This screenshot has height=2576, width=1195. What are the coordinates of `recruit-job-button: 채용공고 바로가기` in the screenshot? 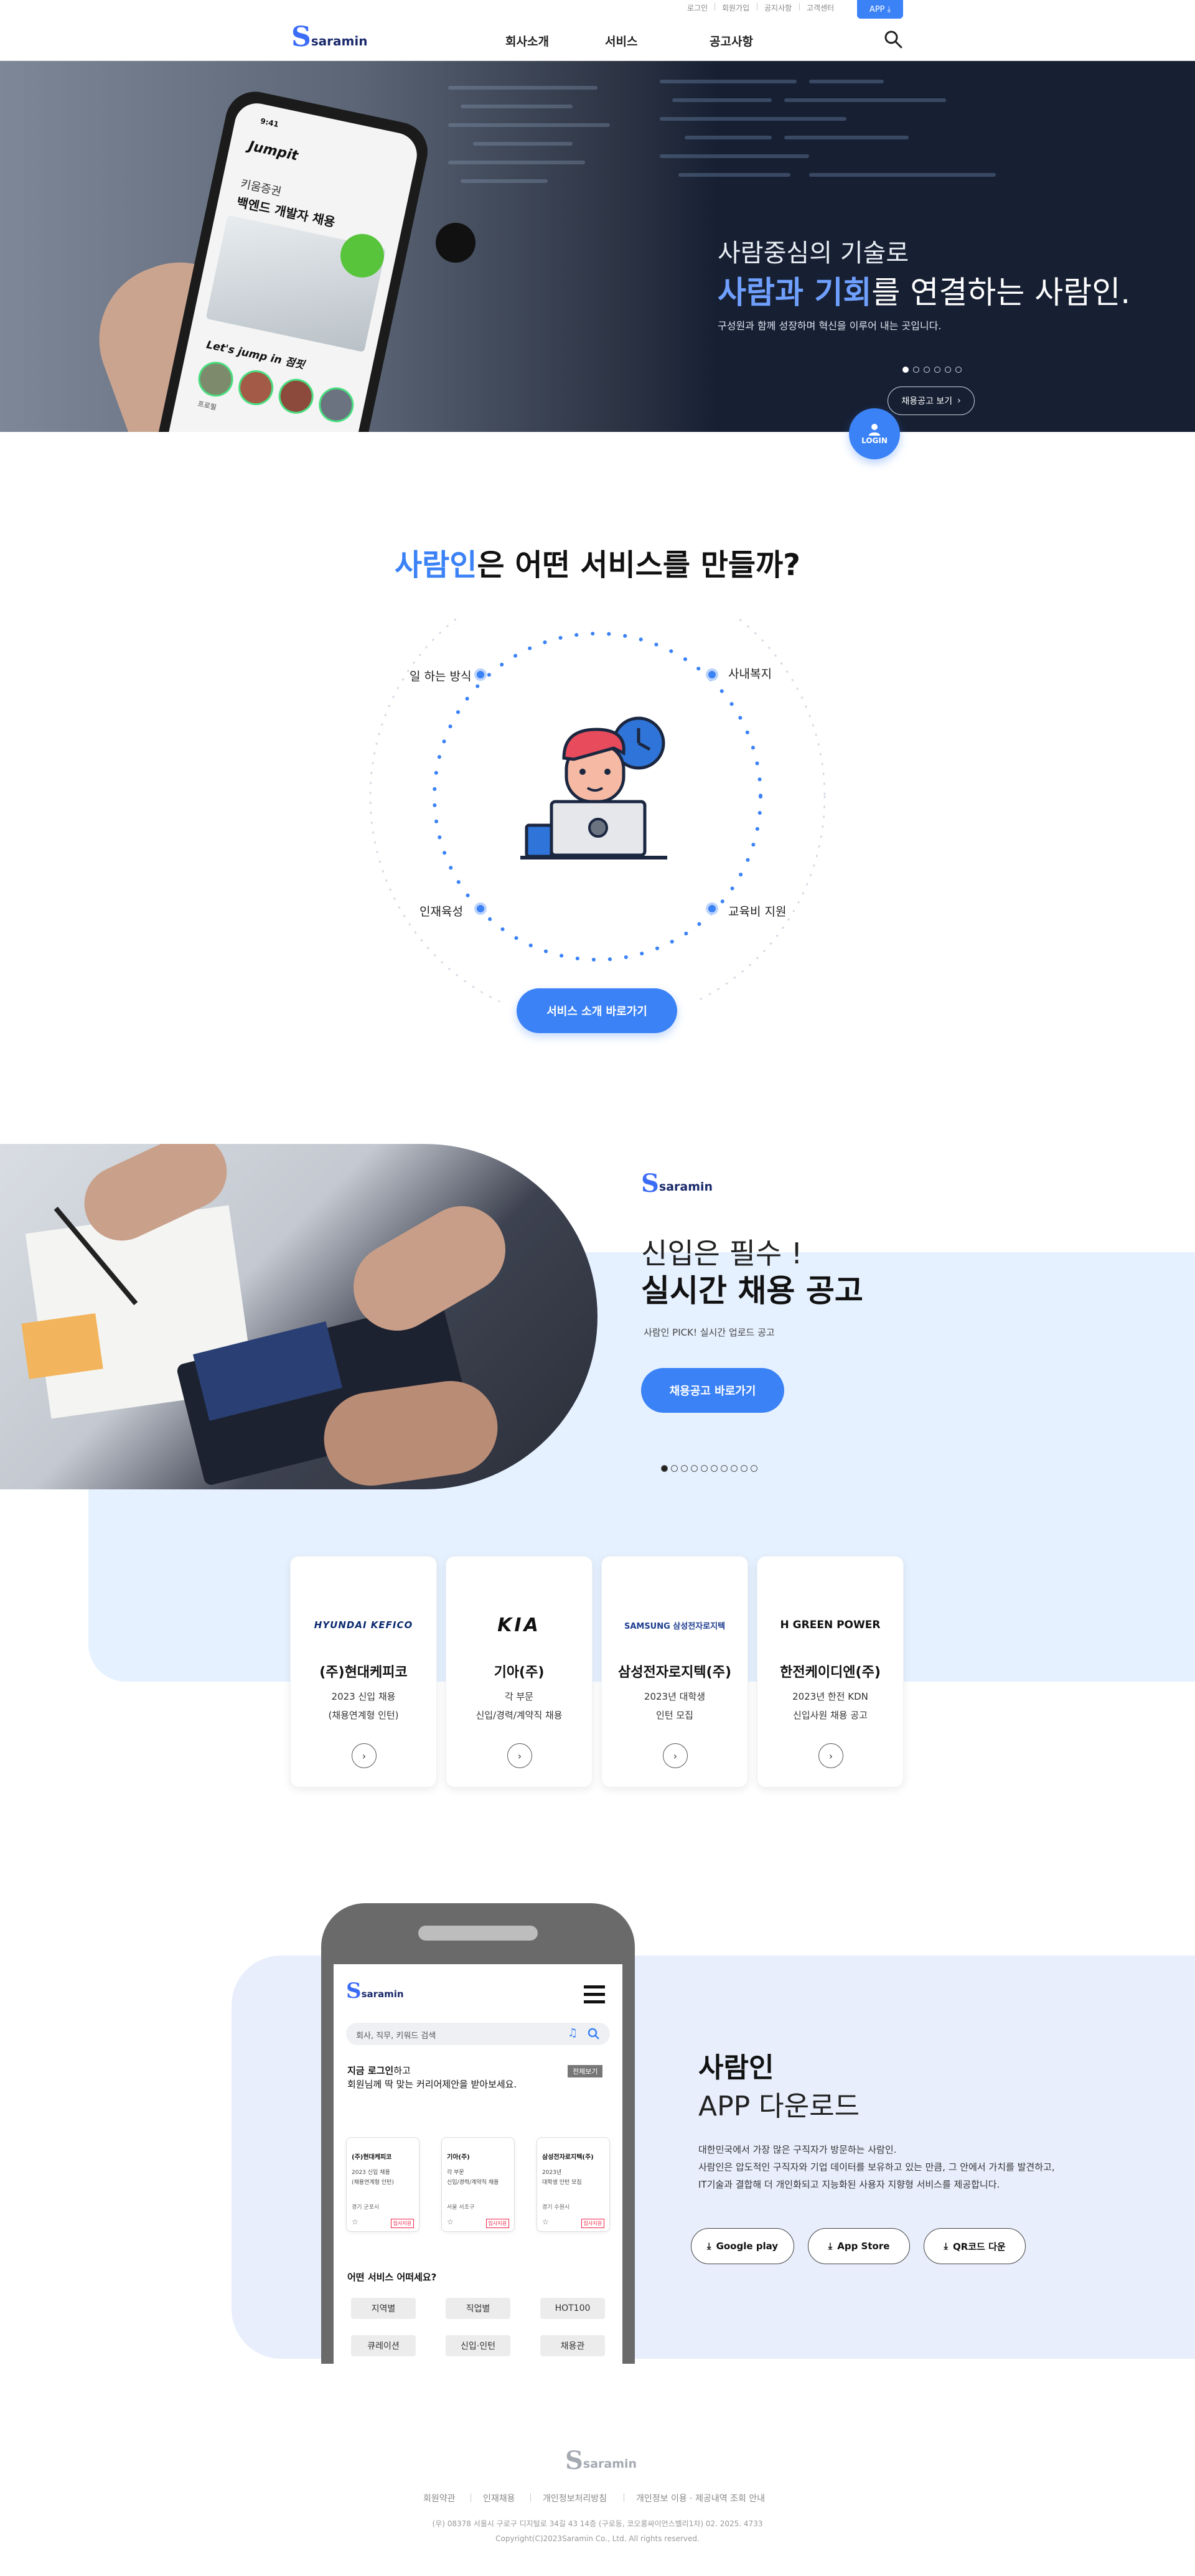 It's located at (713, 1390).